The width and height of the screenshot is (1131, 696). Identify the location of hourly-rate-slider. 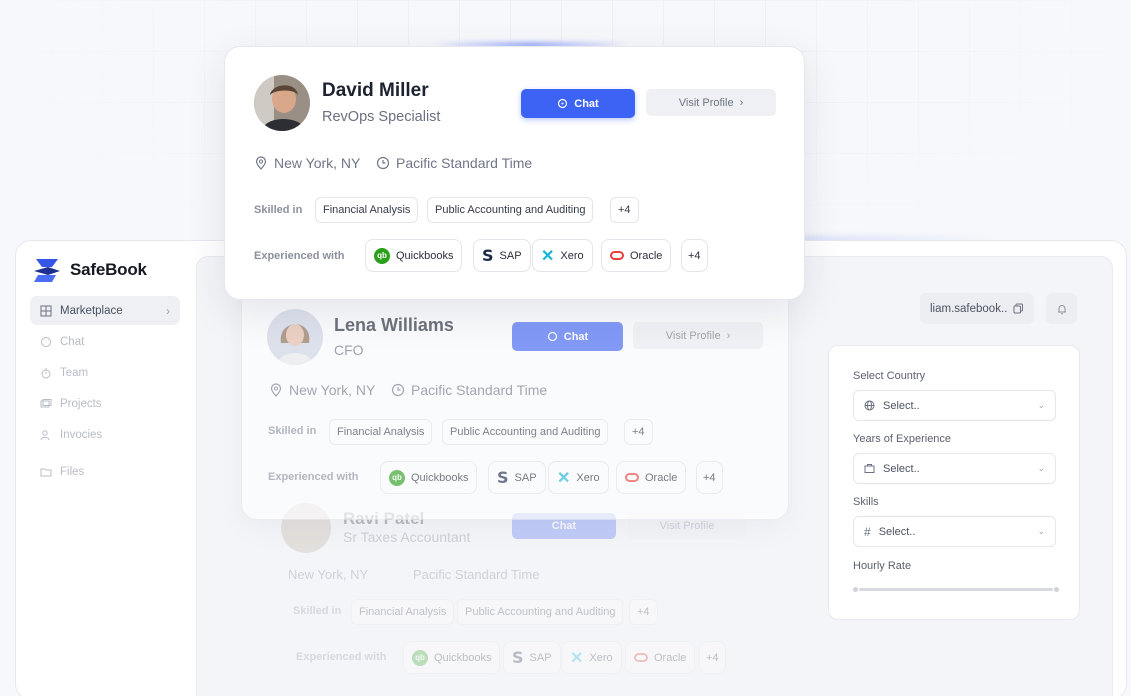
(956, 589).